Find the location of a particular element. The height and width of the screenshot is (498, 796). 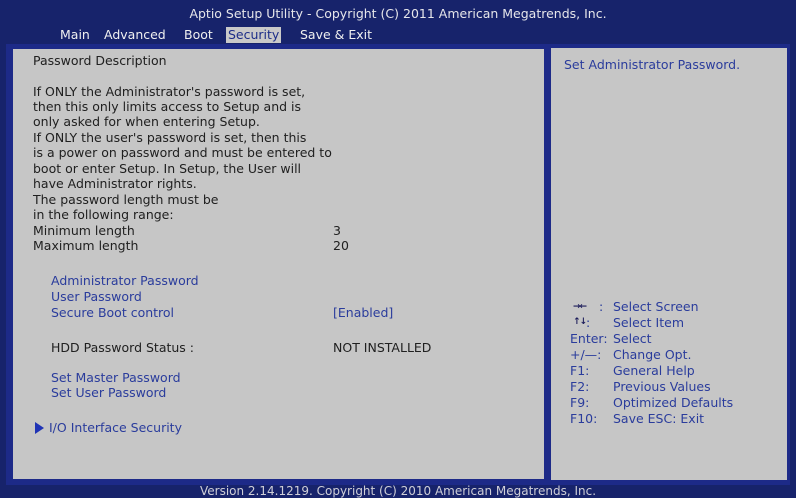

user-password-item: User Password is located at coordinates (96, 296).